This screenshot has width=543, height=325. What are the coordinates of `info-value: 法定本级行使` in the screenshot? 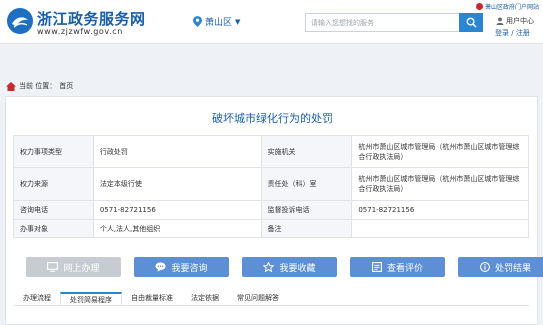 It's located at (177, 184).